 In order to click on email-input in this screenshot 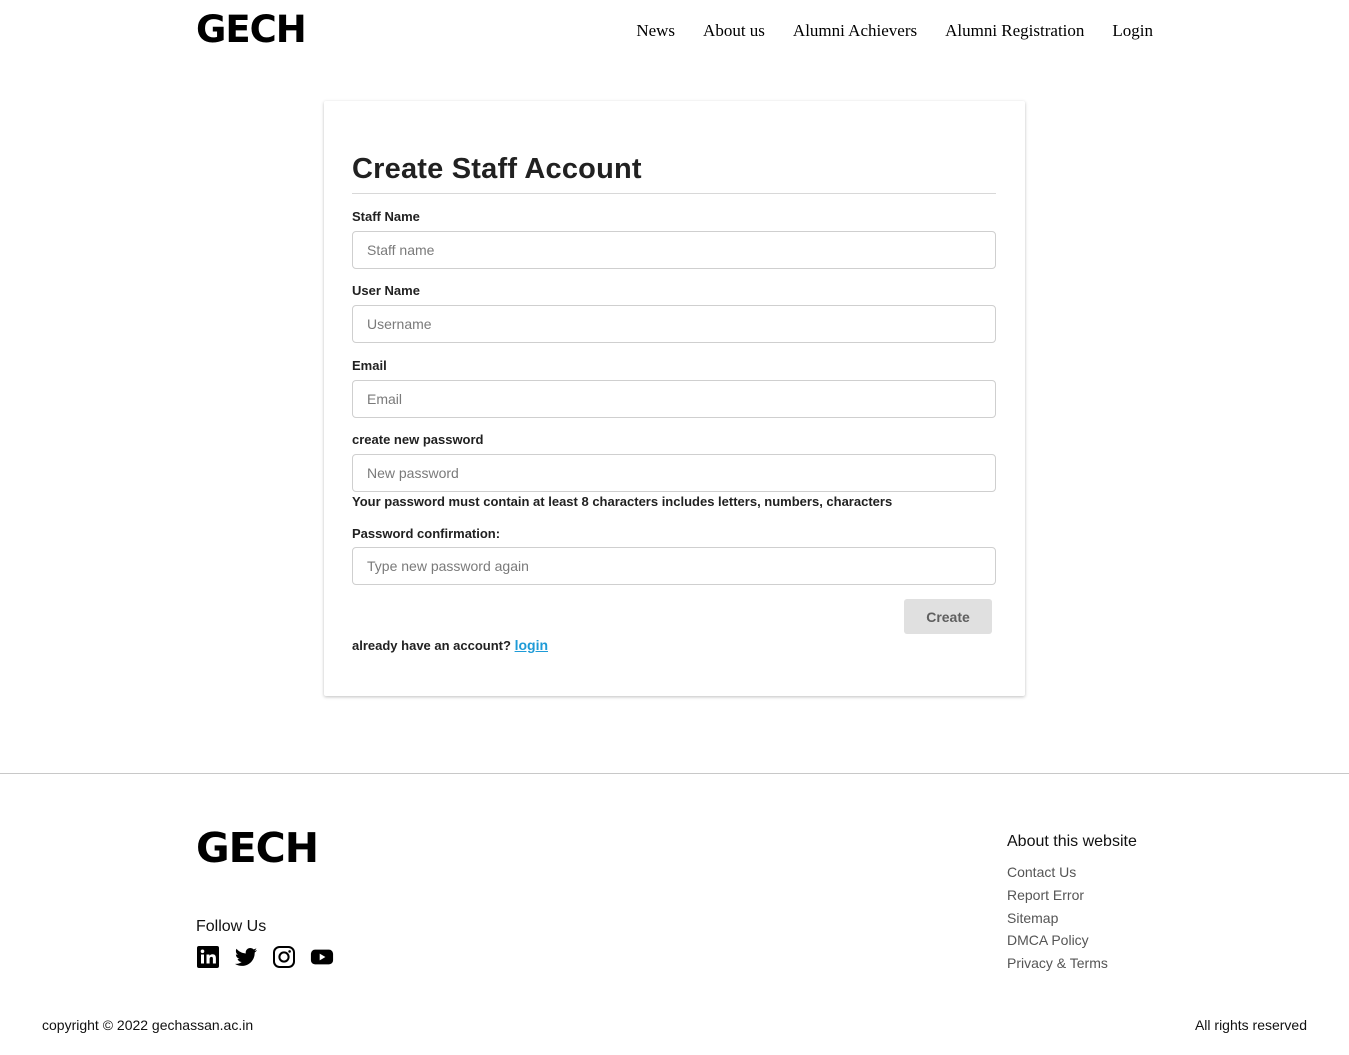, I will do `click(674, 399)`.